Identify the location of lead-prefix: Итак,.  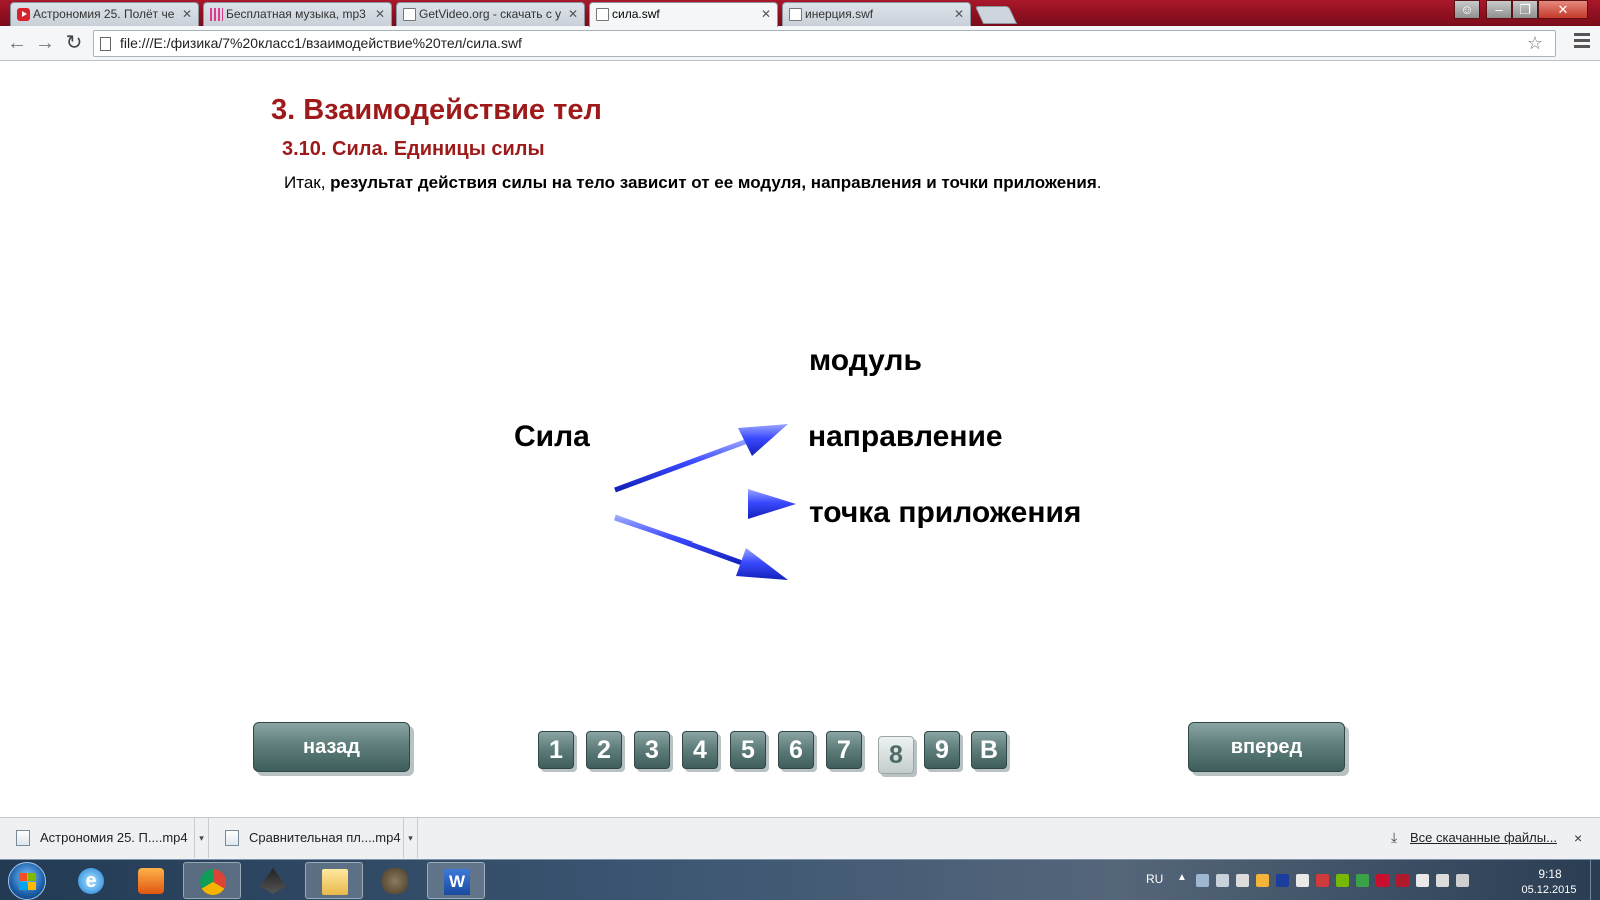
(307, 182).